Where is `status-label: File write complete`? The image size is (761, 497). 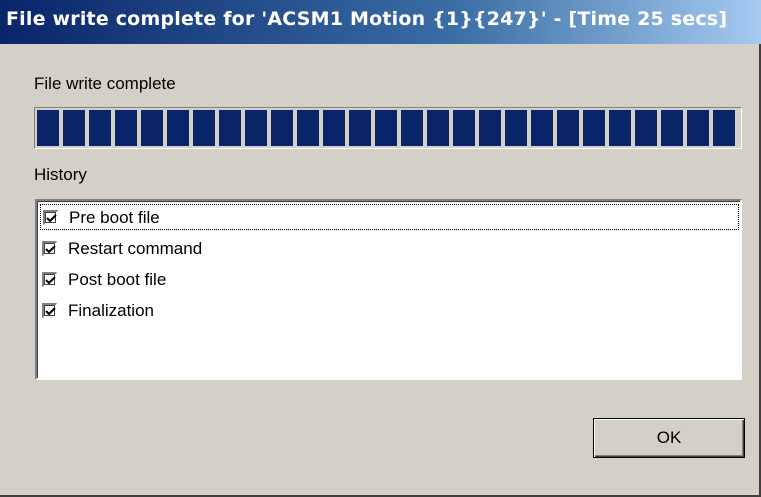 status-label: File write complete is located at coordinates (105, 83).